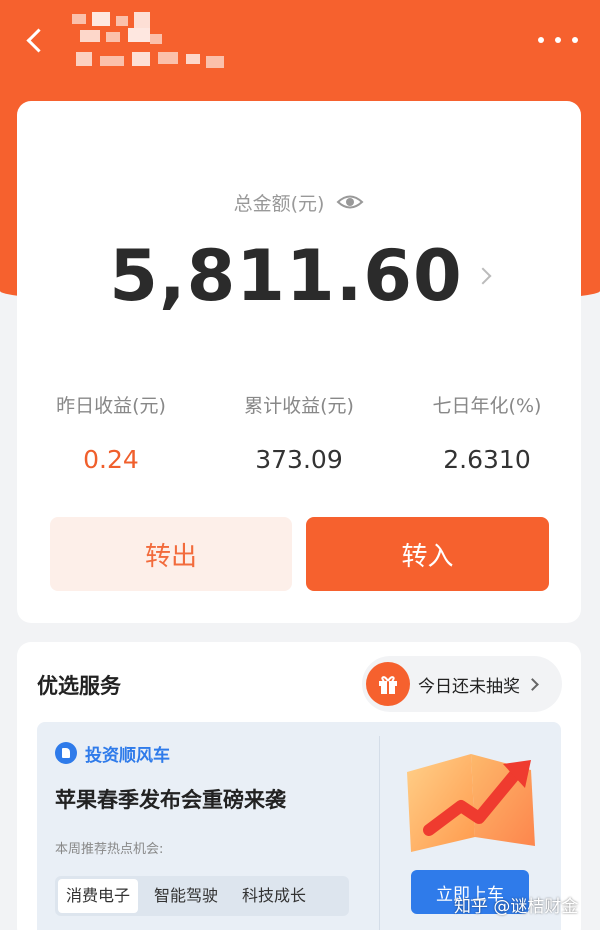  Describe the element at coordinates (299, 459) in the screenshot. I see `stat-value: 373.09` at that location.